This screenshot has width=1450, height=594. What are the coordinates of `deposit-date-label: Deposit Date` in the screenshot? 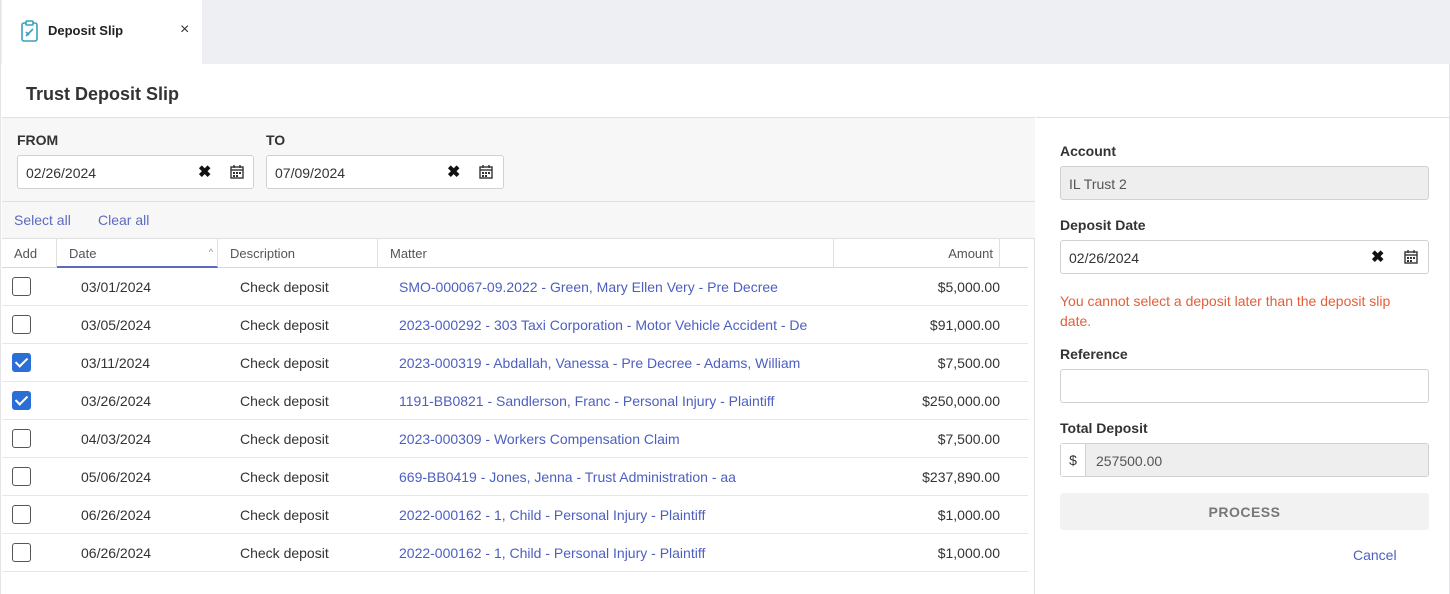 It's located at (1103, 225).